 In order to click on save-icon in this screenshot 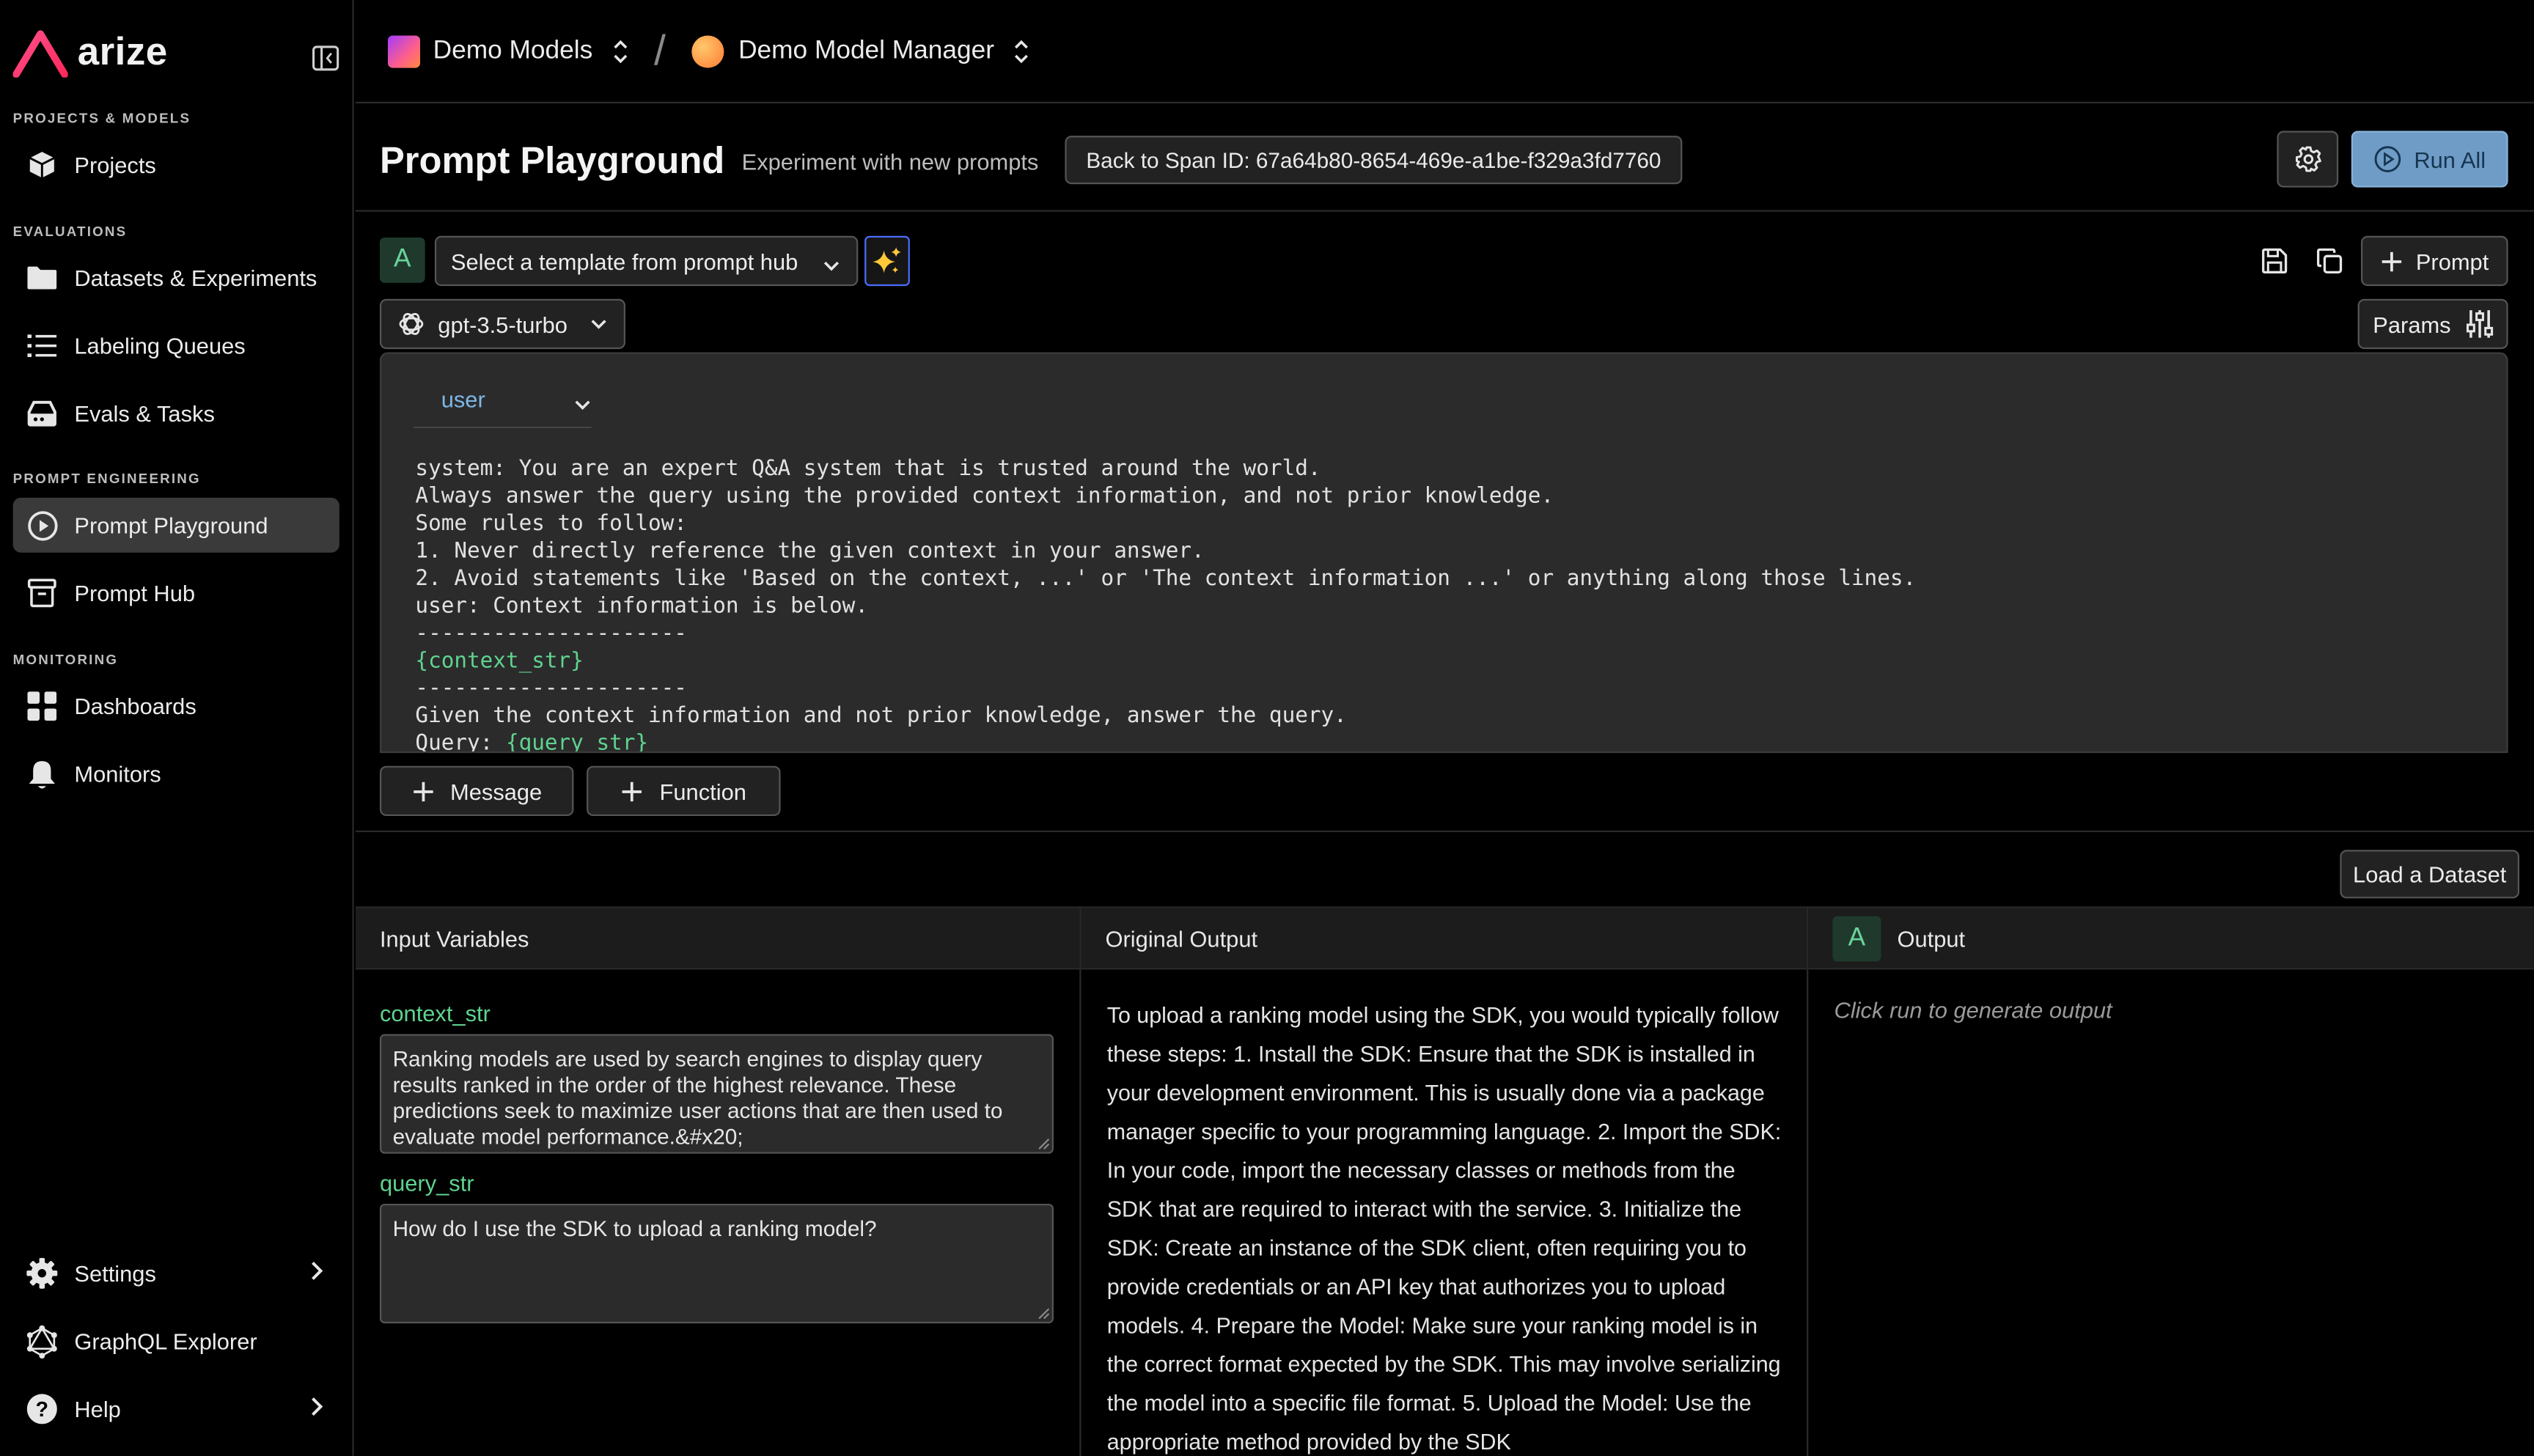, I will do `click(2274, 260)`.